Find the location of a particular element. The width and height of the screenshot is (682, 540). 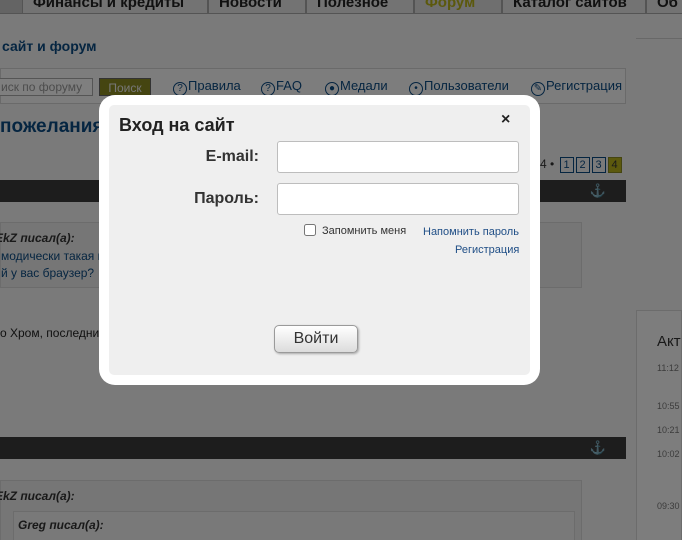

close-icon: × is located at coordinates (505, 120).